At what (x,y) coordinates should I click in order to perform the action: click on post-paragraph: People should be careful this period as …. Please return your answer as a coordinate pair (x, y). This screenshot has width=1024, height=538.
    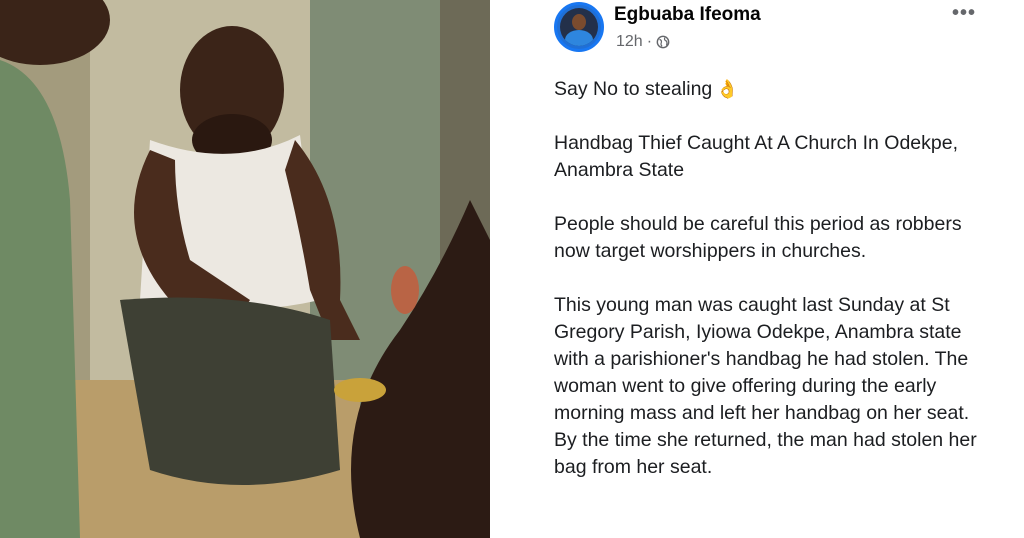
    Looking at the image, I should click on (758, 237).